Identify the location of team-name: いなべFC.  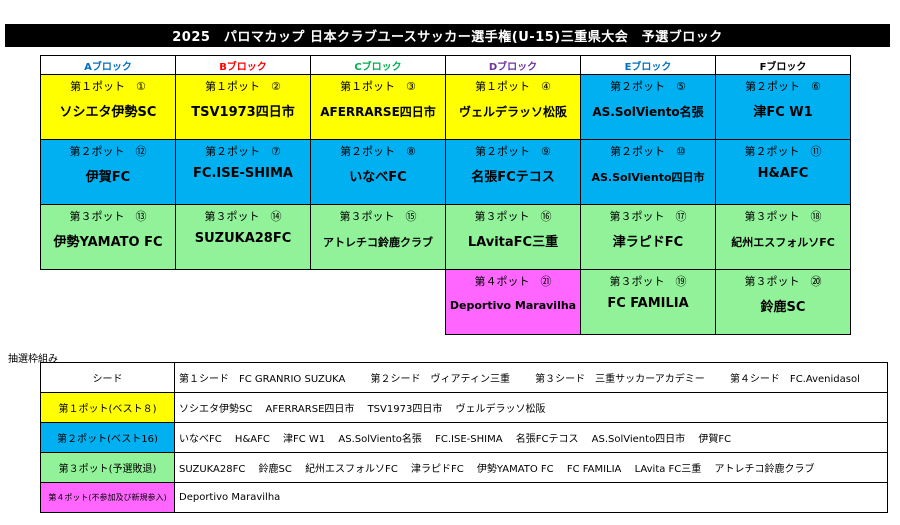
(200, 439).